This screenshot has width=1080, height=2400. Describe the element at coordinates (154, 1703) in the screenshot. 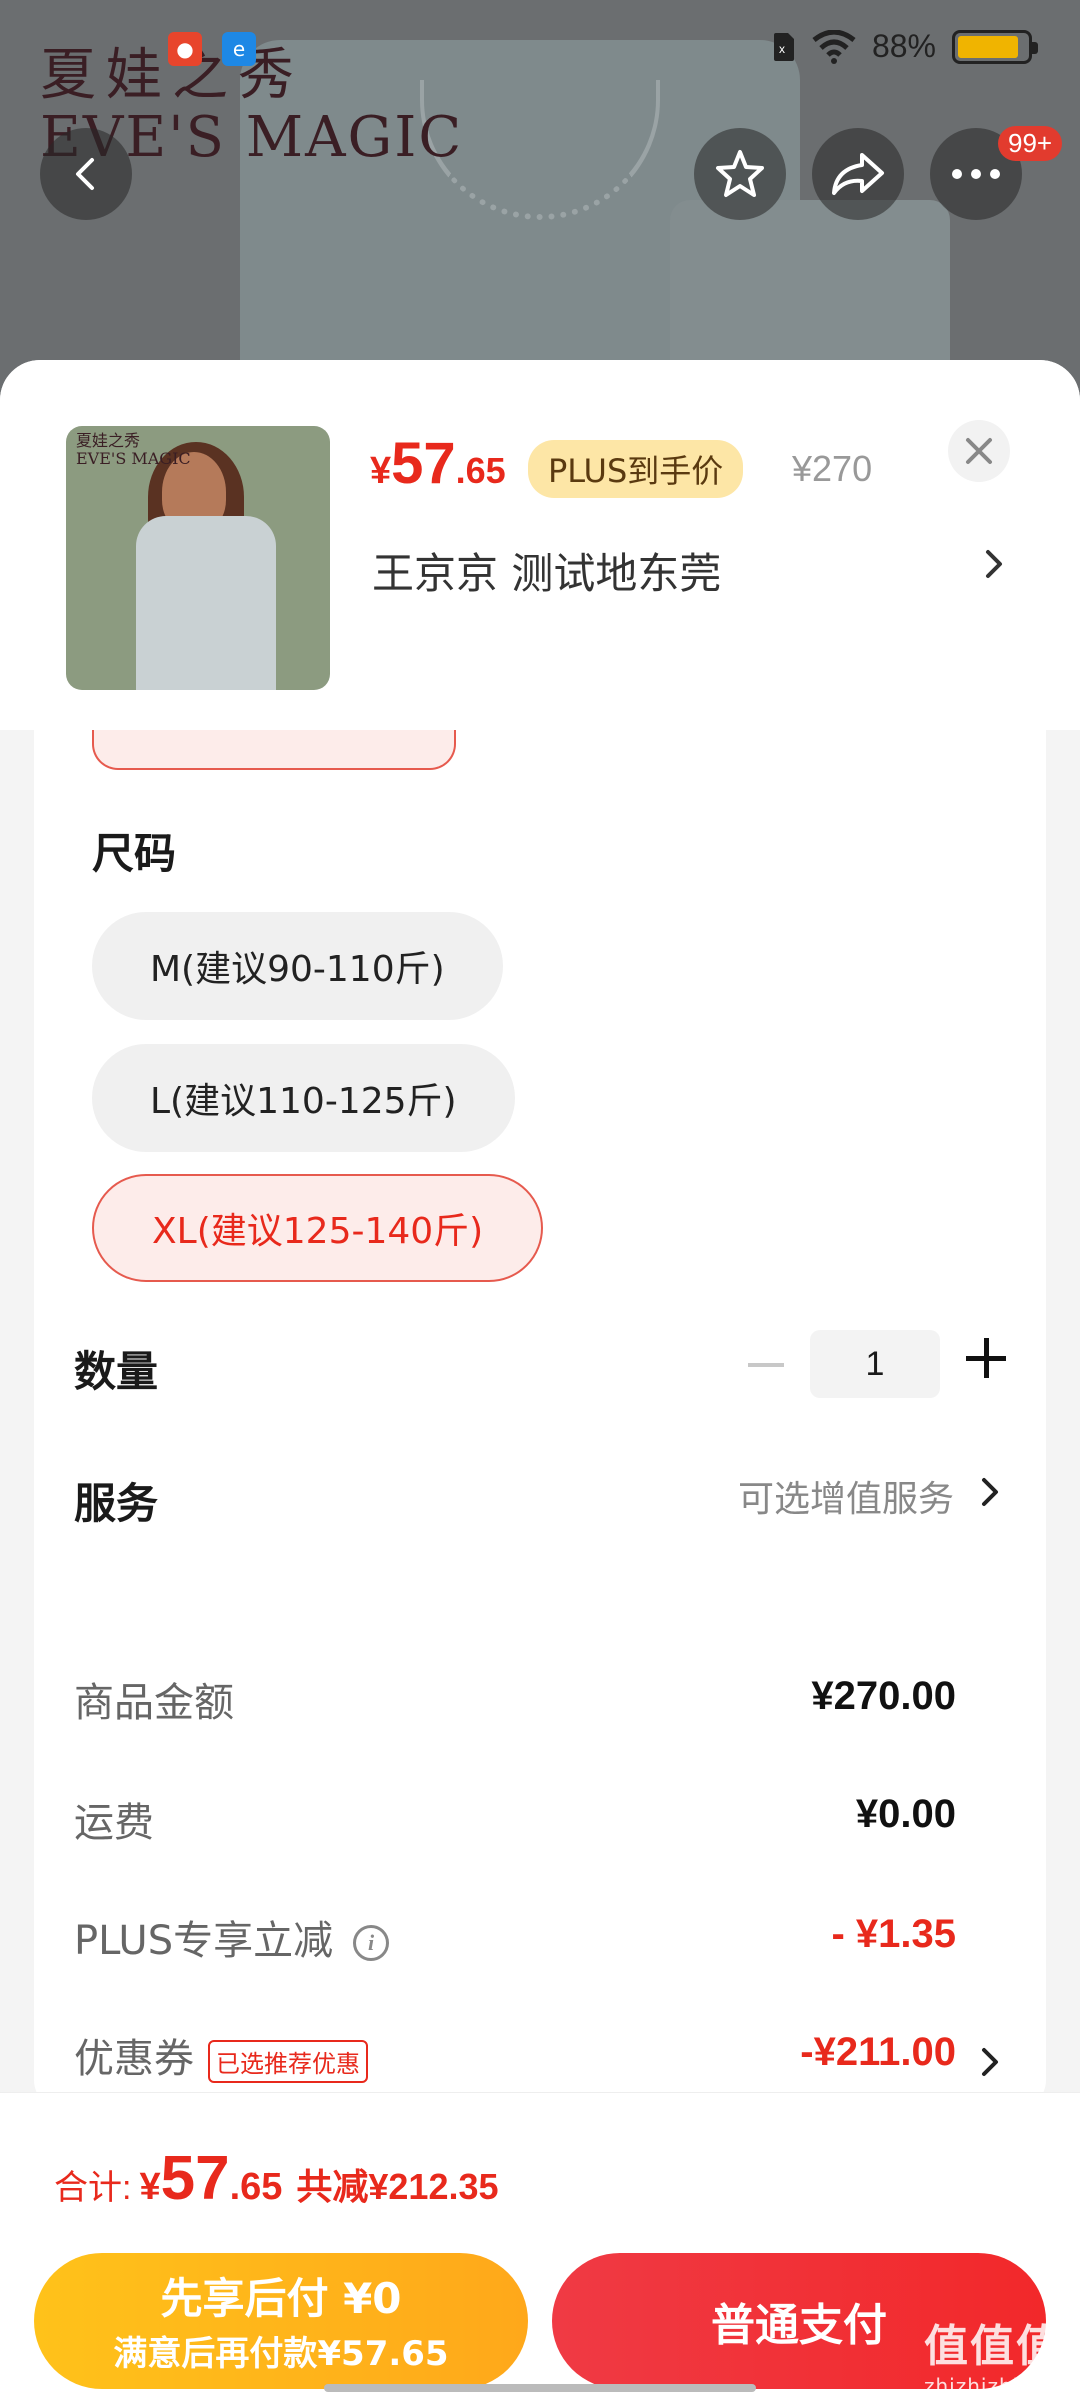

I see `goods-amount-label: 商品金额` at that location.